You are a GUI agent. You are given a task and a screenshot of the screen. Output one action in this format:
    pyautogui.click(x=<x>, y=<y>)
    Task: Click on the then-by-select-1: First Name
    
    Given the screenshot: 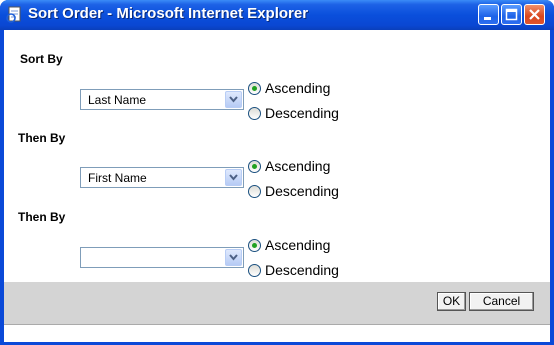 What is the action you would take?
    pyautogui.click(x=162, y=177)
    